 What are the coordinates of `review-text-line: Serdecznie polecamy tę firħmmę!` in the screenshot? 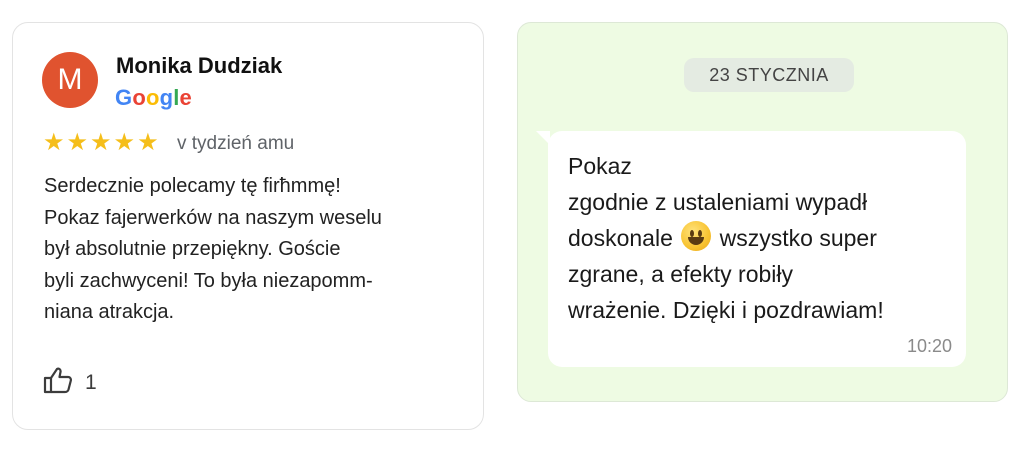 It's located at (192, 186).